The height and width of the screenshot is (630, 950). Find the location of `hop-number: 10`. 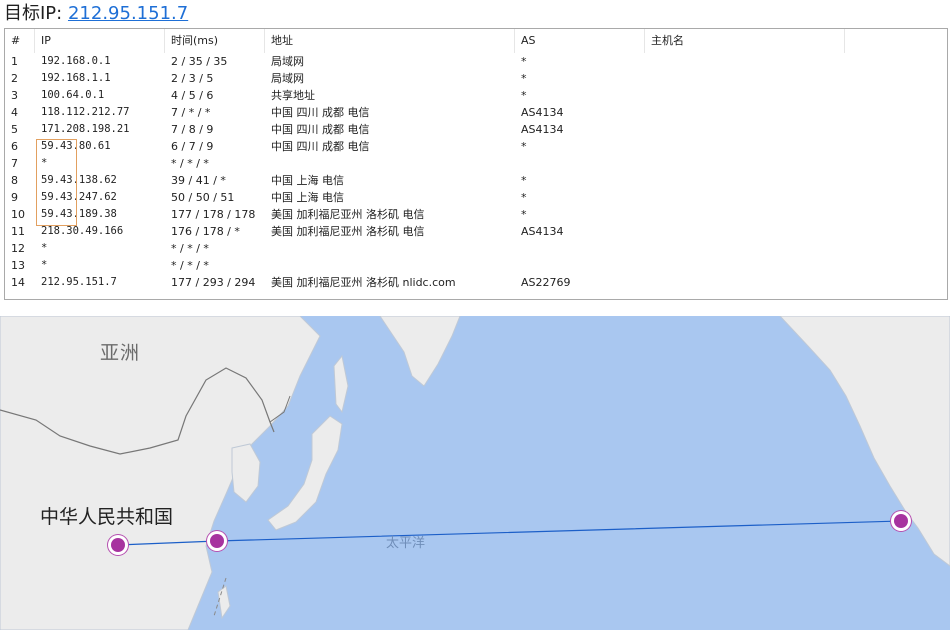

hop-number: 10 is located at coordinates (18, 214).